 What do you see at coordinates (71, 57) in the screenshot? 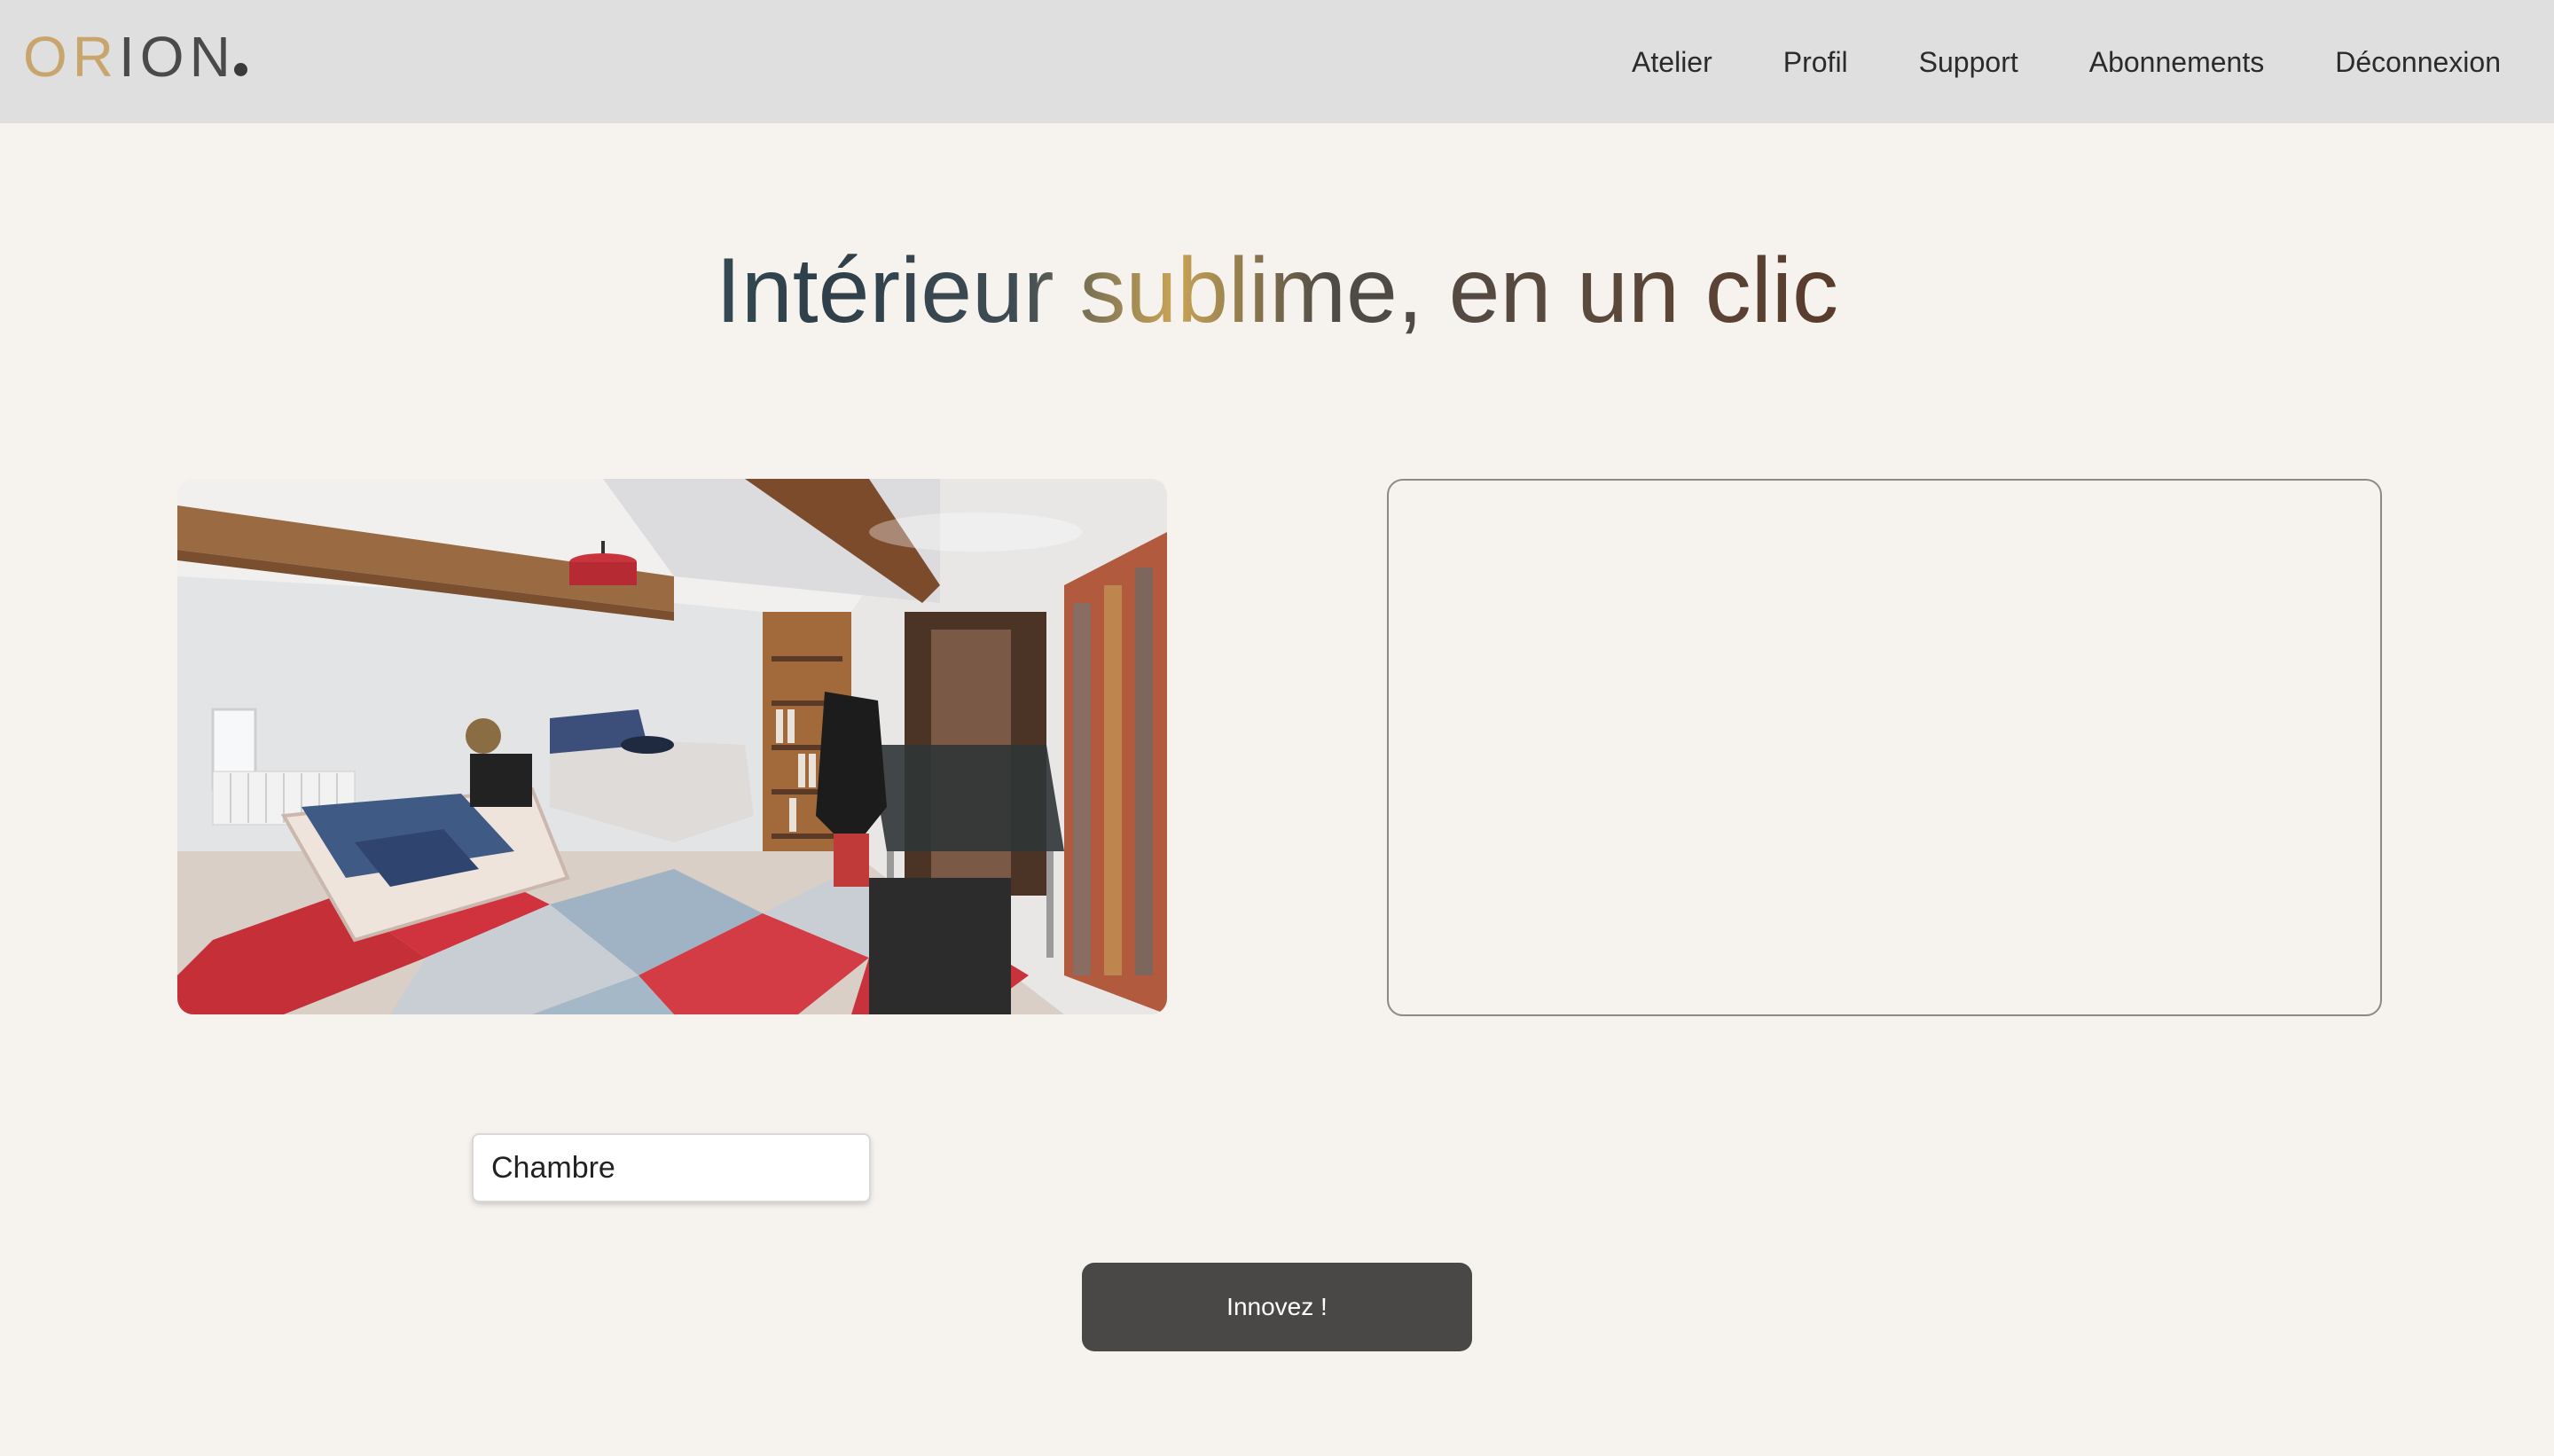
I see `logo-text-gold: OR` at bounding box center [71, 57].